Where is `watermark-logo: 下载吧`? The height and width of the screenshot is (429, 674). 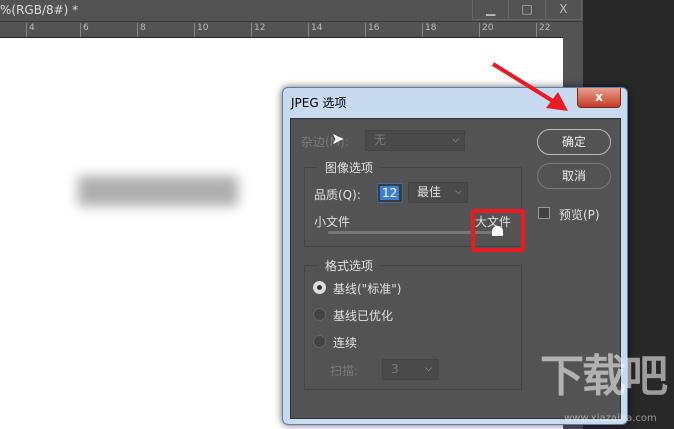
watermark-logo: 下载吧 is located at coordinates (604, 376).